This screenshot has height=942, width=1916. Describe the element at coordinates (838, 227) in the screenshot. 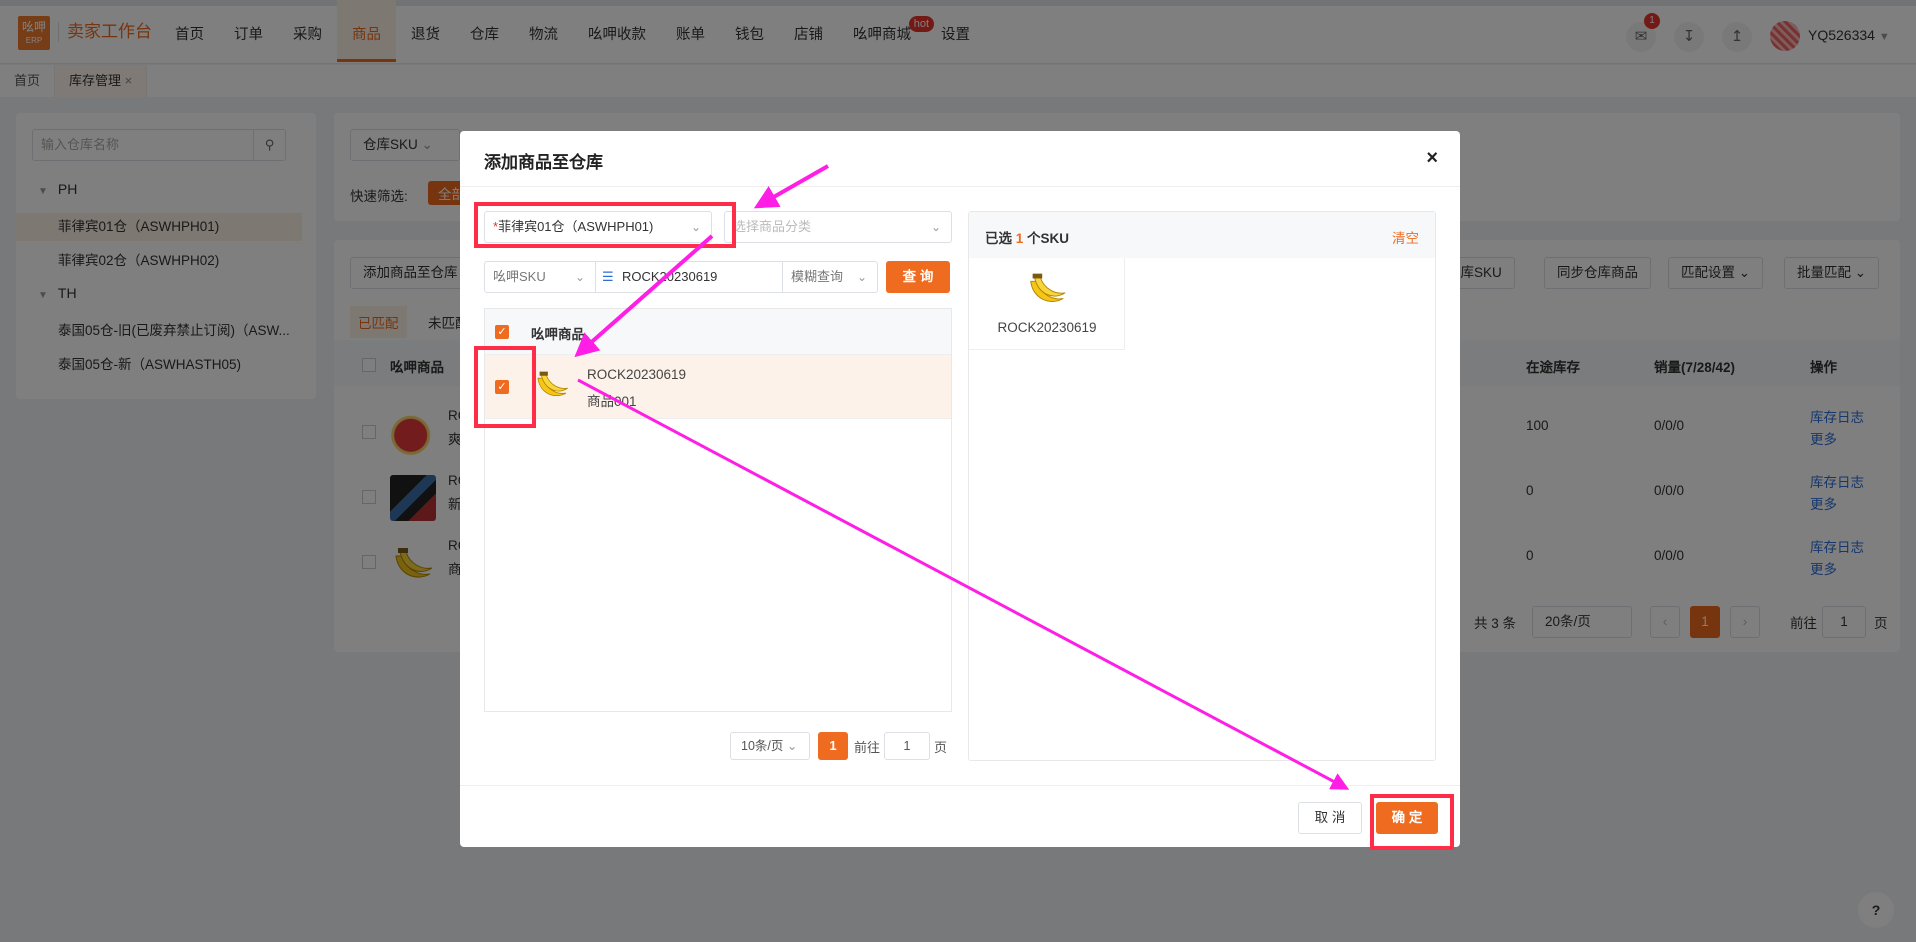

I see `category-select: 选择商品分类 ⌄` at that location.